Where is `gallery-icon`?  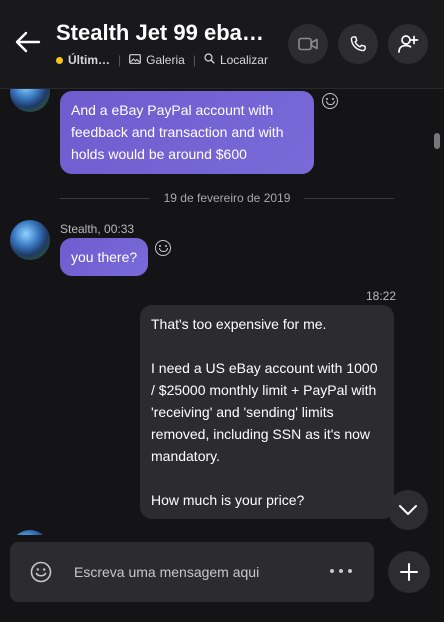 gallery-icon is located at coordinates (135, 60).